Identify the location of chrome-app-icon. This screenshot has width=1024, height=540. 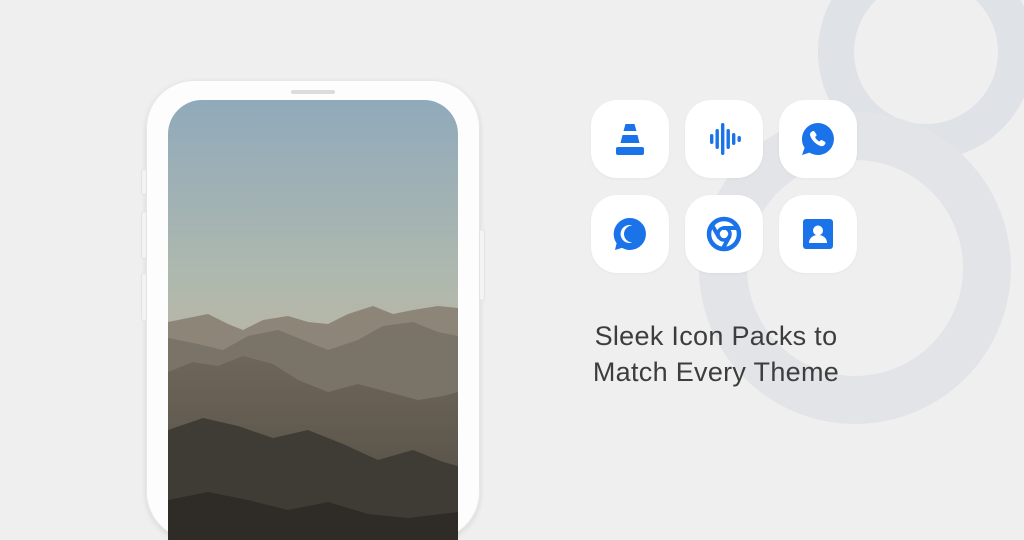
(724, 234).